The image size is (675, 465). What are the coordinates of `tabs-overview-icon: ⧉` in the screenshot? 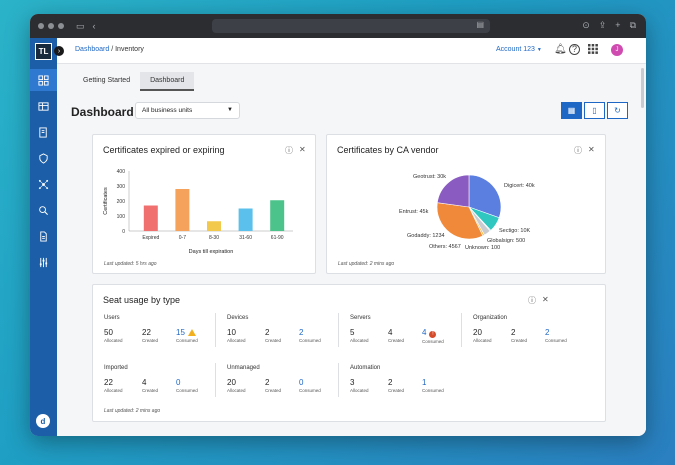 It's located at (633, 25).